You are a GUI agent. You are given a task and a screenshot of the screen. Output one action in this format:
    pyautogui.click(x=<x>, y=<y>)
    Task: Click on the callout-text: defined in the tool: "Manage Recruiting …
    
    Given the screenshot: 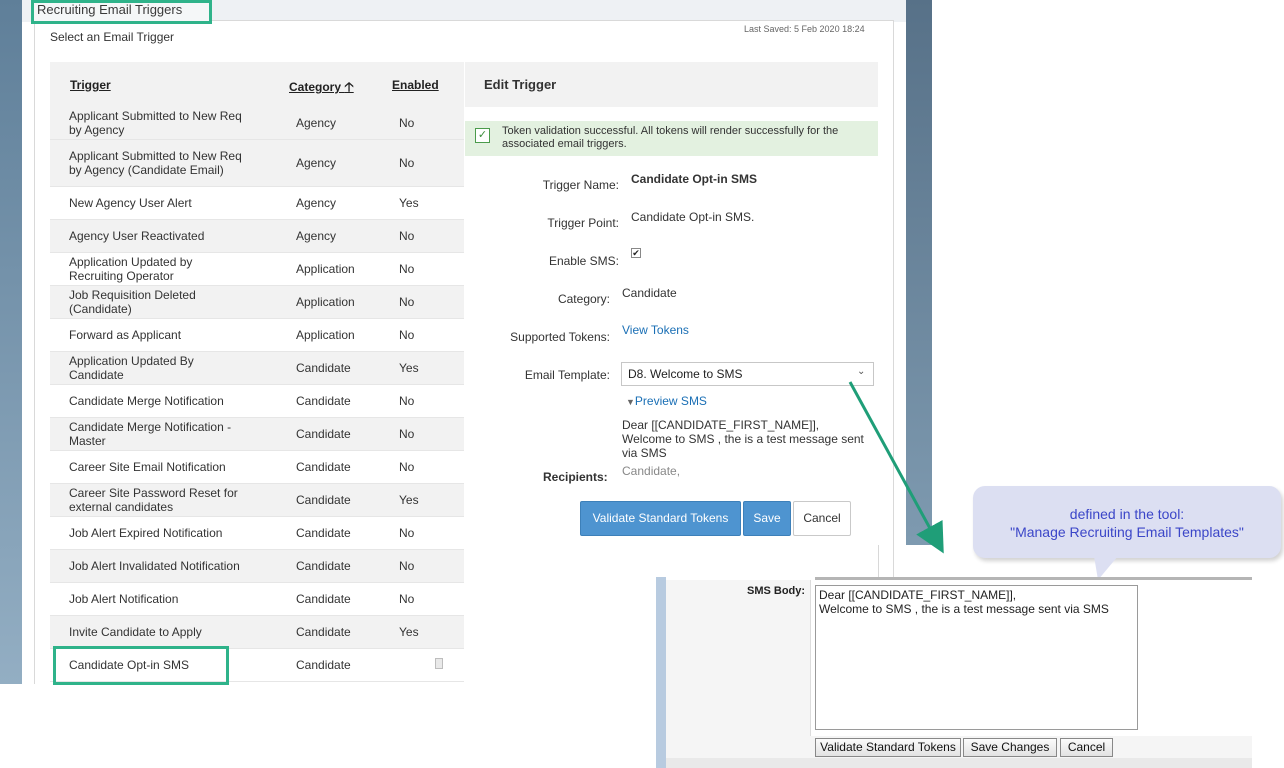 What is the action you would take?
    pyautogui.click(x=1127, y=523)
    